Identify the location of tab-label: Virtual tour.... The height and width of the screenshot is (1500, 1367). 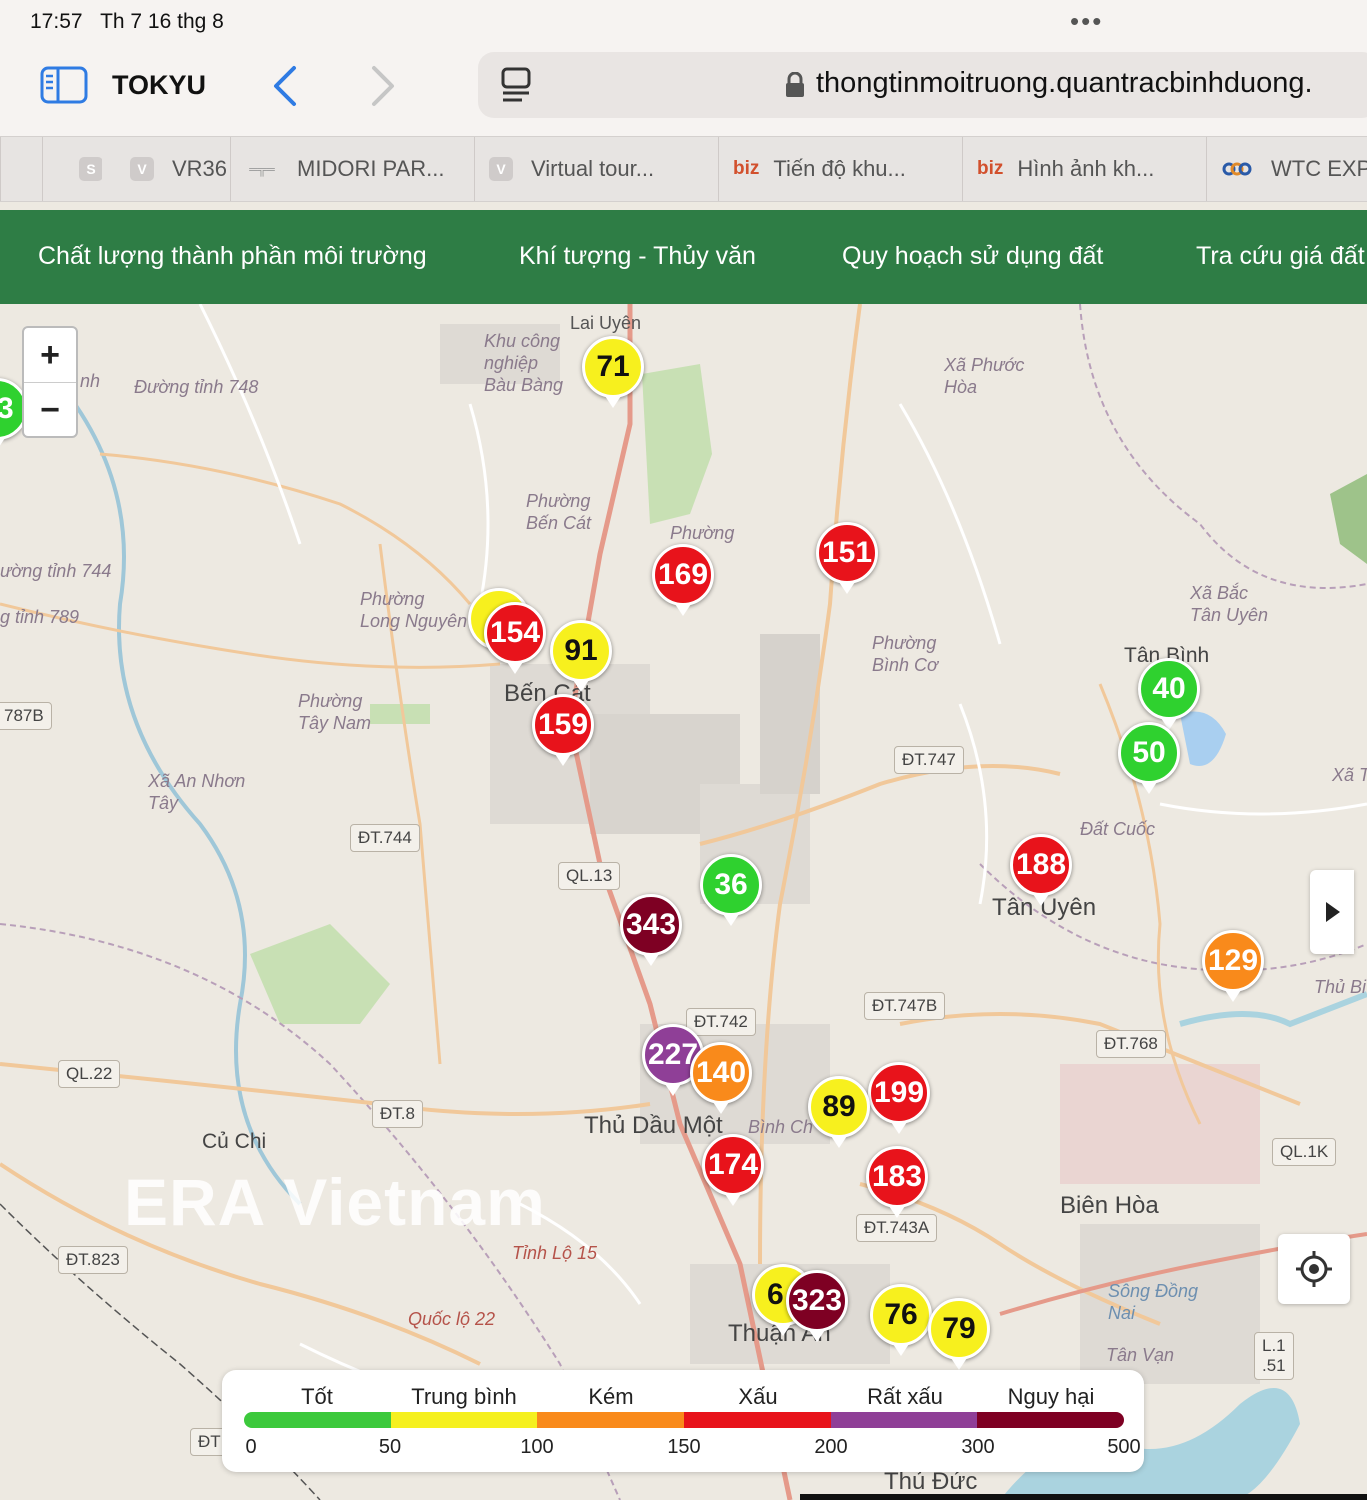
(593, 168).